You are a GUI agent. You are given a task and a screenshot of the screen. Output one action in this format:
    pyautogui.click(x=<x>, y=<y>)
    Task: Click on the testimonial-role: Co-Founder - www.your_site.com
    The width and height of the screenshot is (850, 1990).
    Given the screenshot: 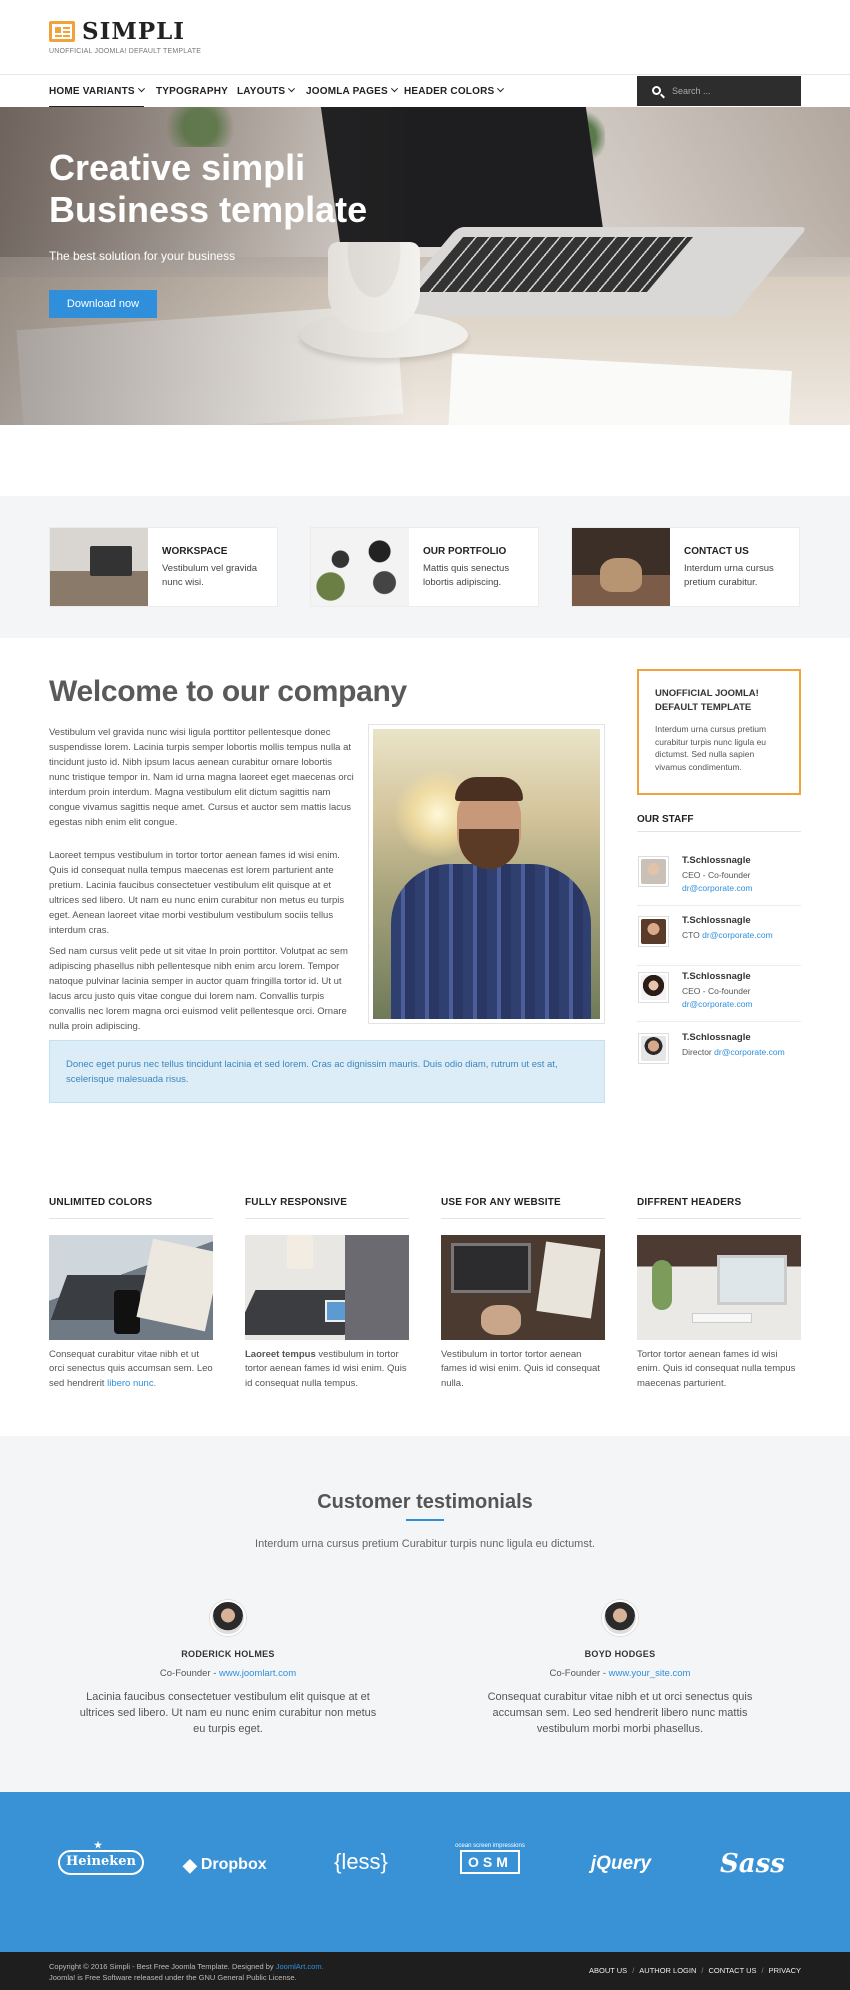 What is the action you would take?
    pyautogui.click(x=620, y=1674)
    